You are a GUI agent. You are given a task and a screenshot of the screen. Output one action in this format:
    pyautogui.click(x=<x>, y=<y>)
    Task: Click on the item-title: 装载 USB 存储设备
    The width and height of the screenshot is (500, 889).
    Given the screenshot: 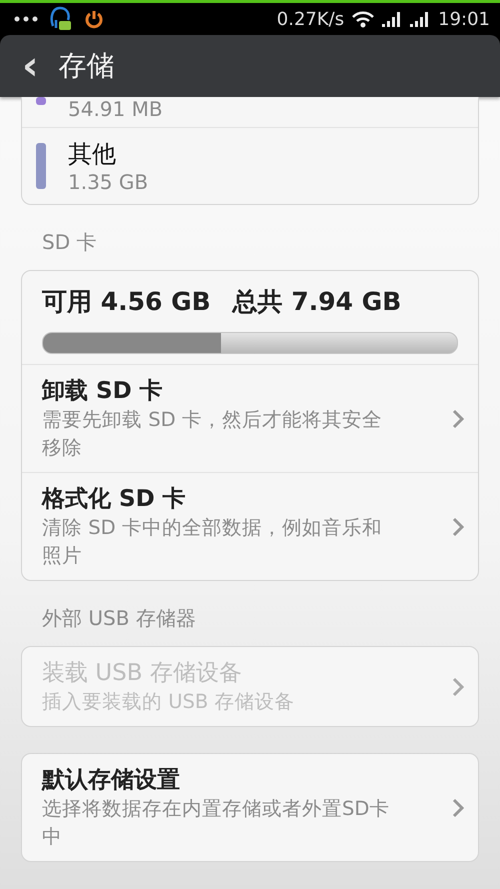 What is the action you would take?
    pyautogui.click(x=142, y=673)
    